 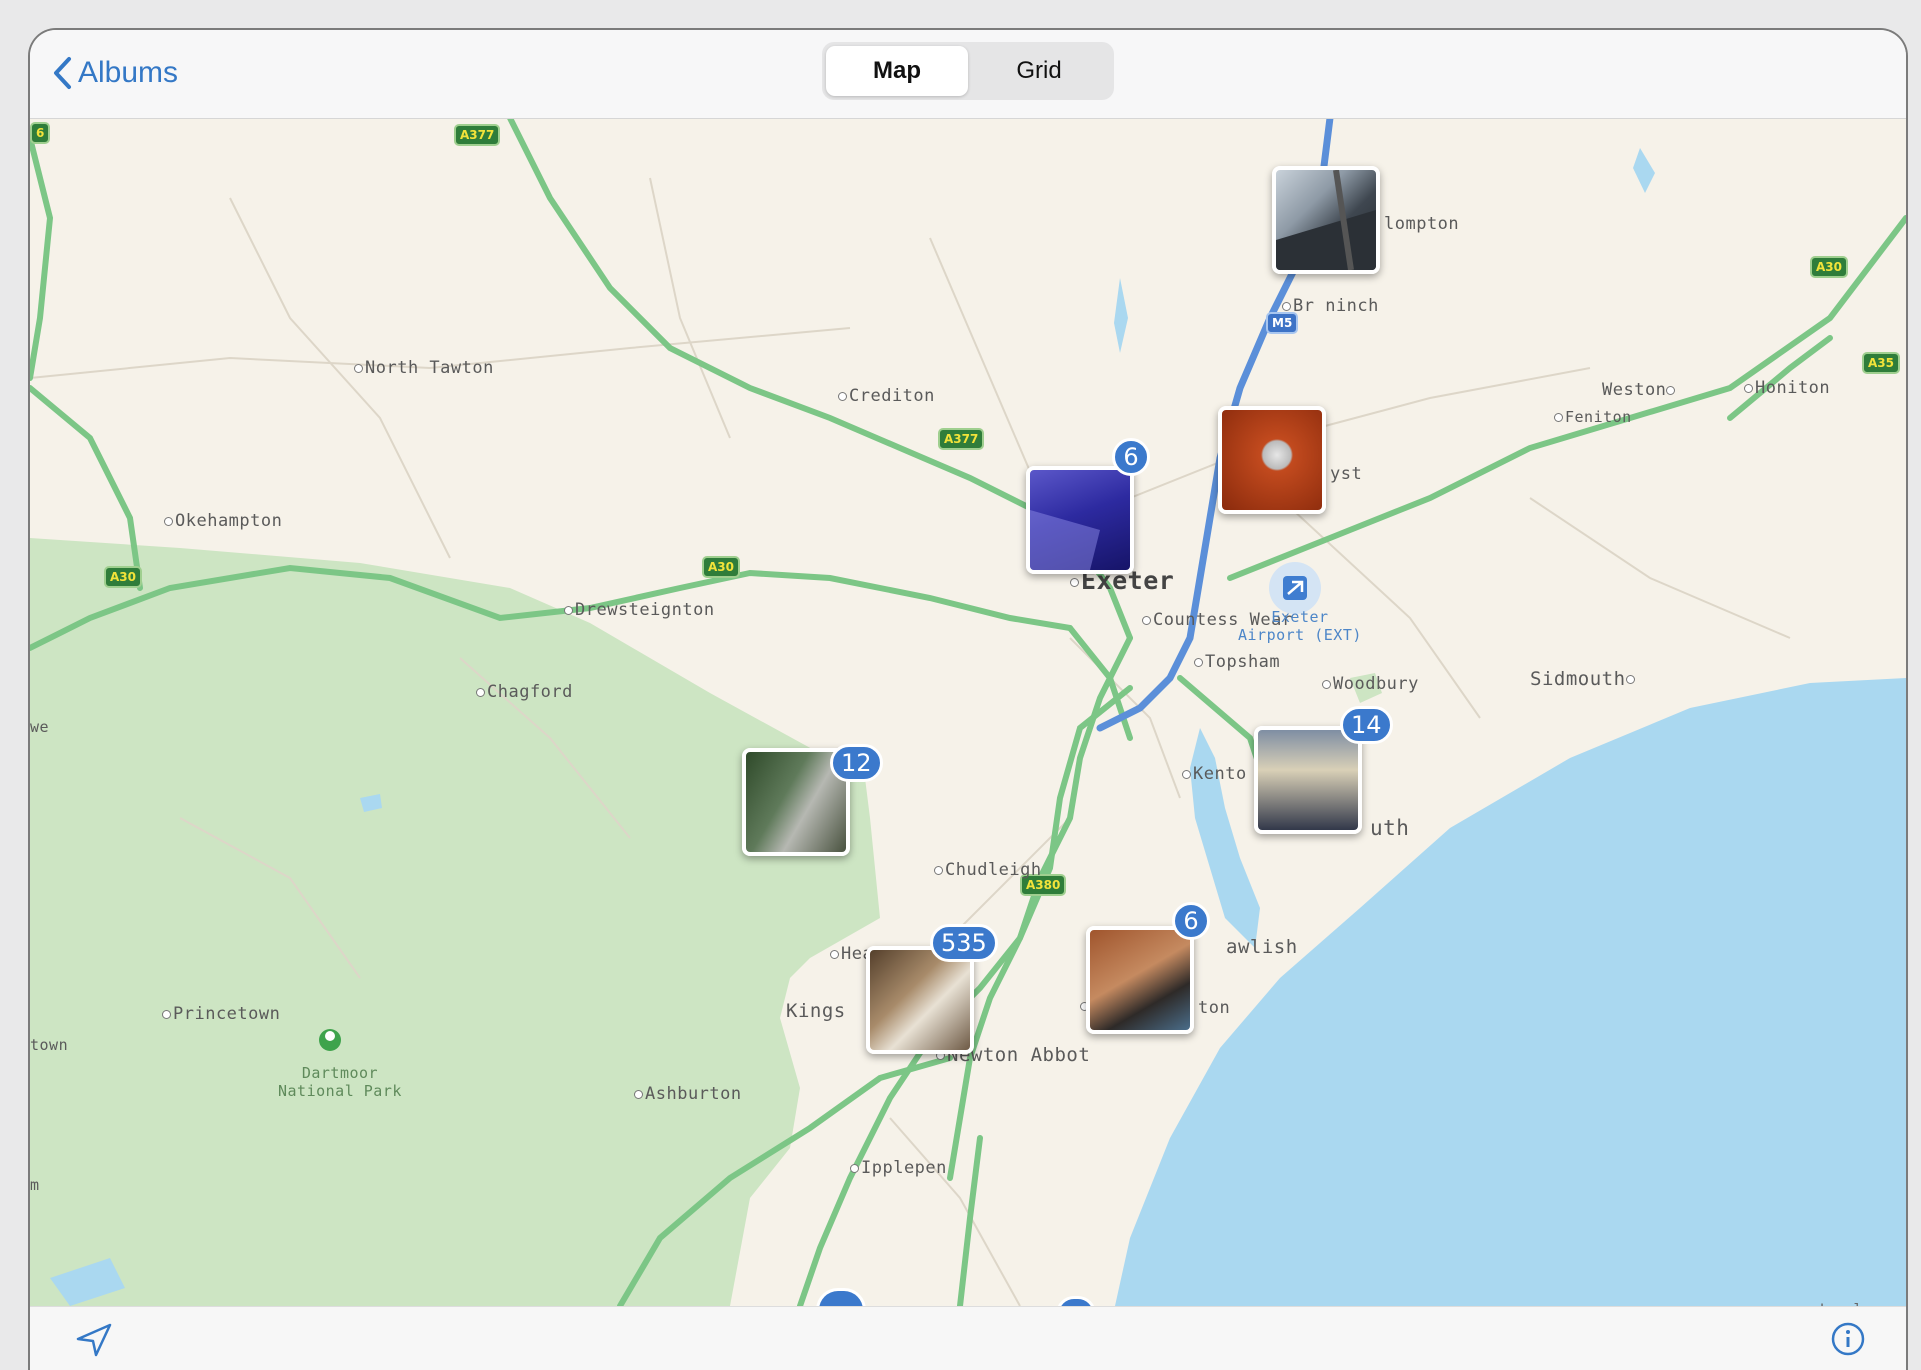 I want to click on road-shield: A35, so click(x=1881, y=363).